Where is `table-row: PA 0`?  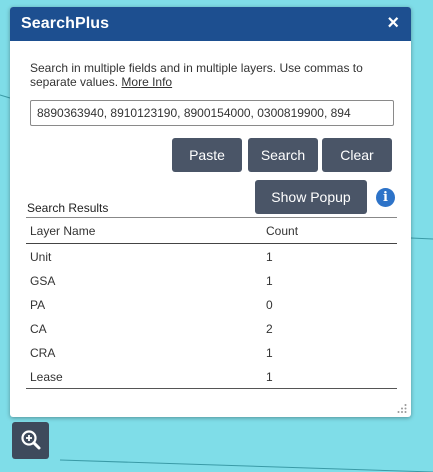
table-row: PA 0 is located at coordinates (211, 304).